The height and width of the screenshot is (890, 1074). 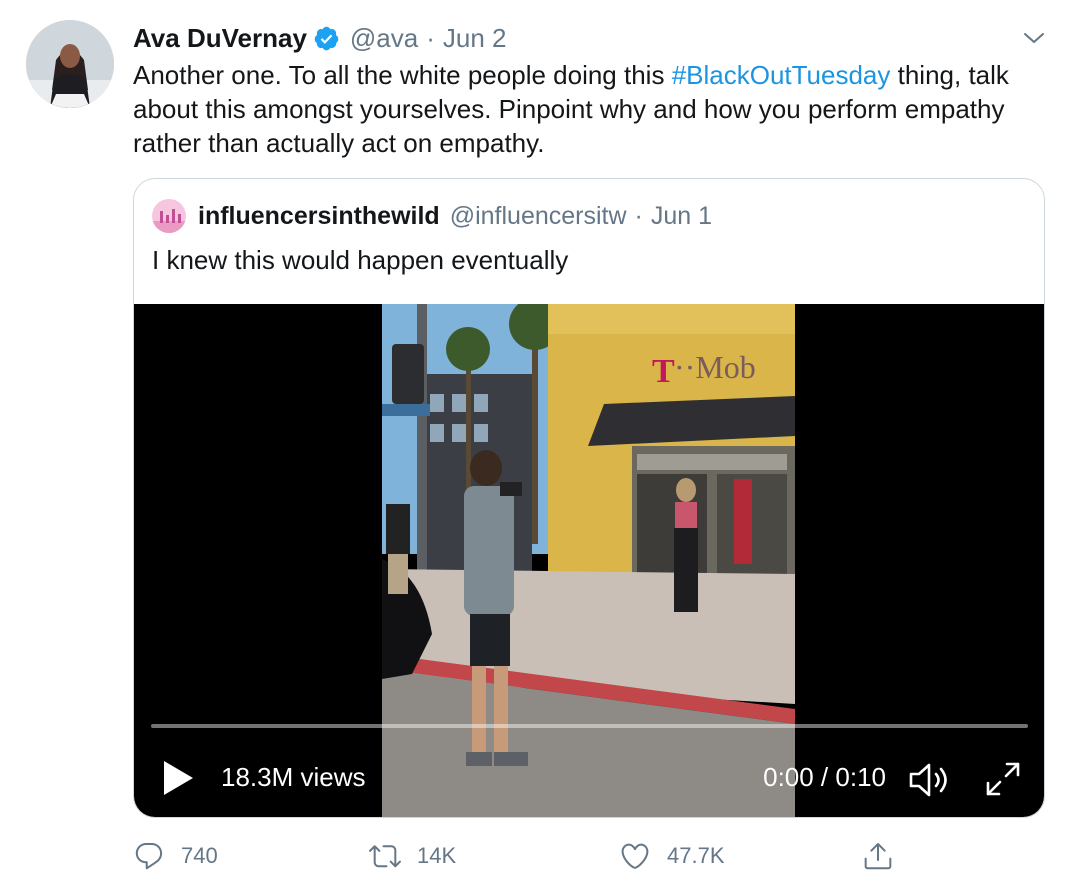 What do you see at coordinates (319, 216) in the screenshot?
I see `quoted-author-name: influencersinthewild` at bounding box center [319, 216].